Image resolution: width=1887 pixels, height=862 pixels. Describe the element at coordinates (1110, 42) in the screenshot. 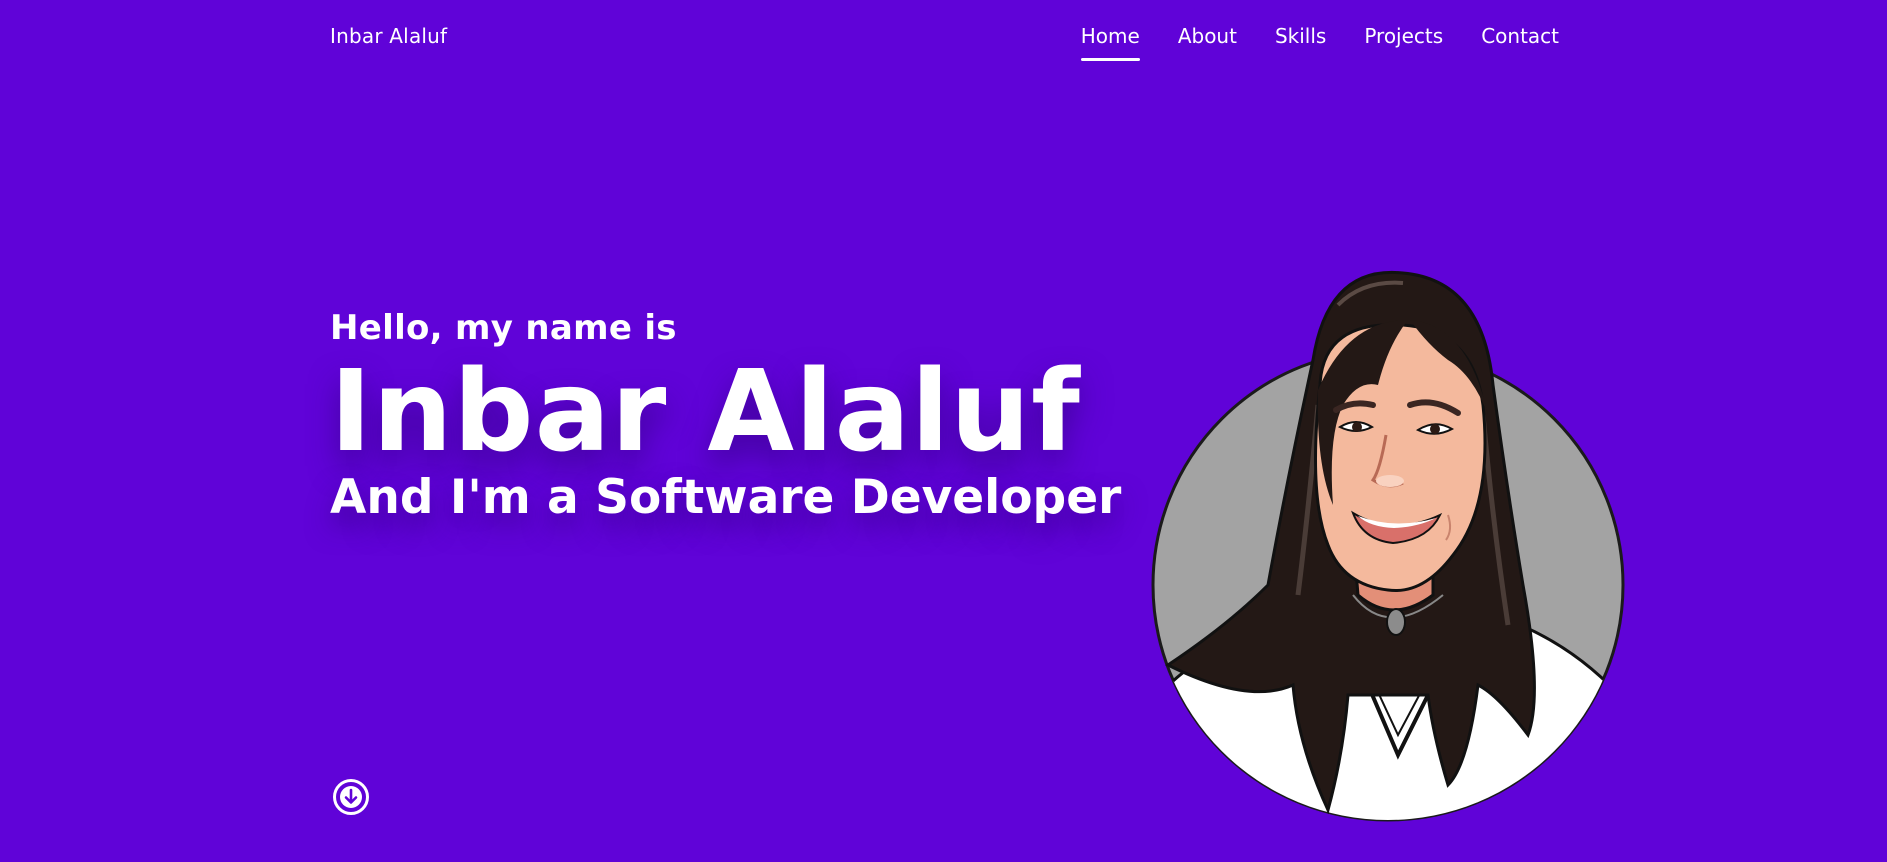

I see `nav-home: Home` at that location.